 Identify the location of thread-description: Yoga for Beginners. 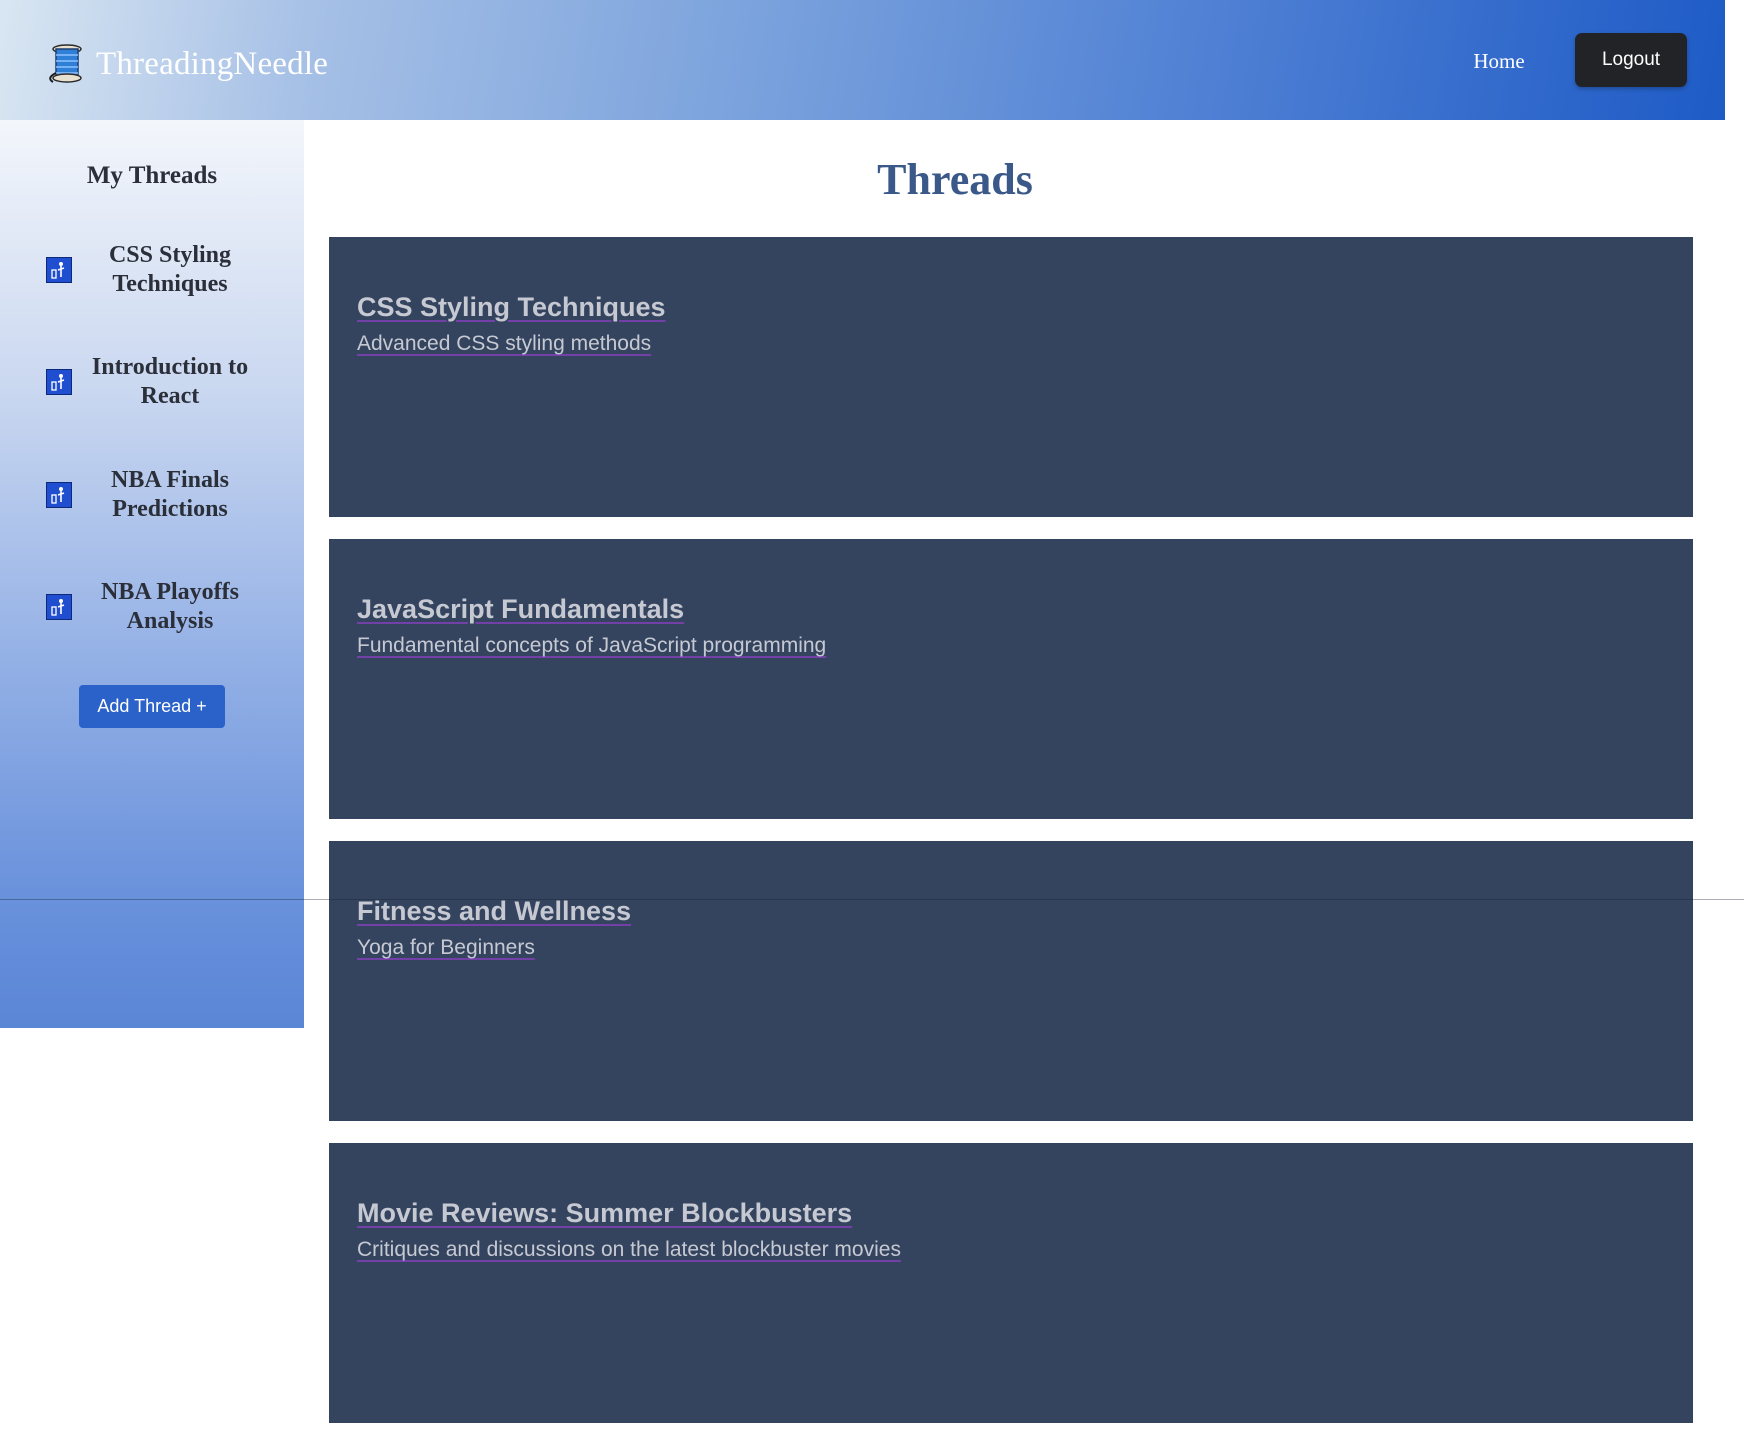
(446, 948).